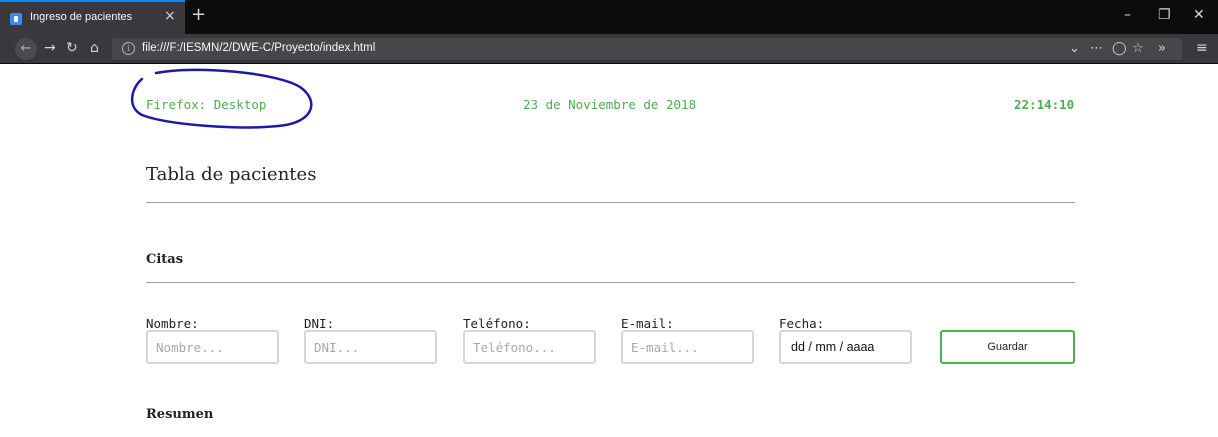 This screenshot has width=1218, height=437. What do you see at coordinates (610, 282) in the screenshot?
I see `citas-divider` at bounding box center [610, 282].